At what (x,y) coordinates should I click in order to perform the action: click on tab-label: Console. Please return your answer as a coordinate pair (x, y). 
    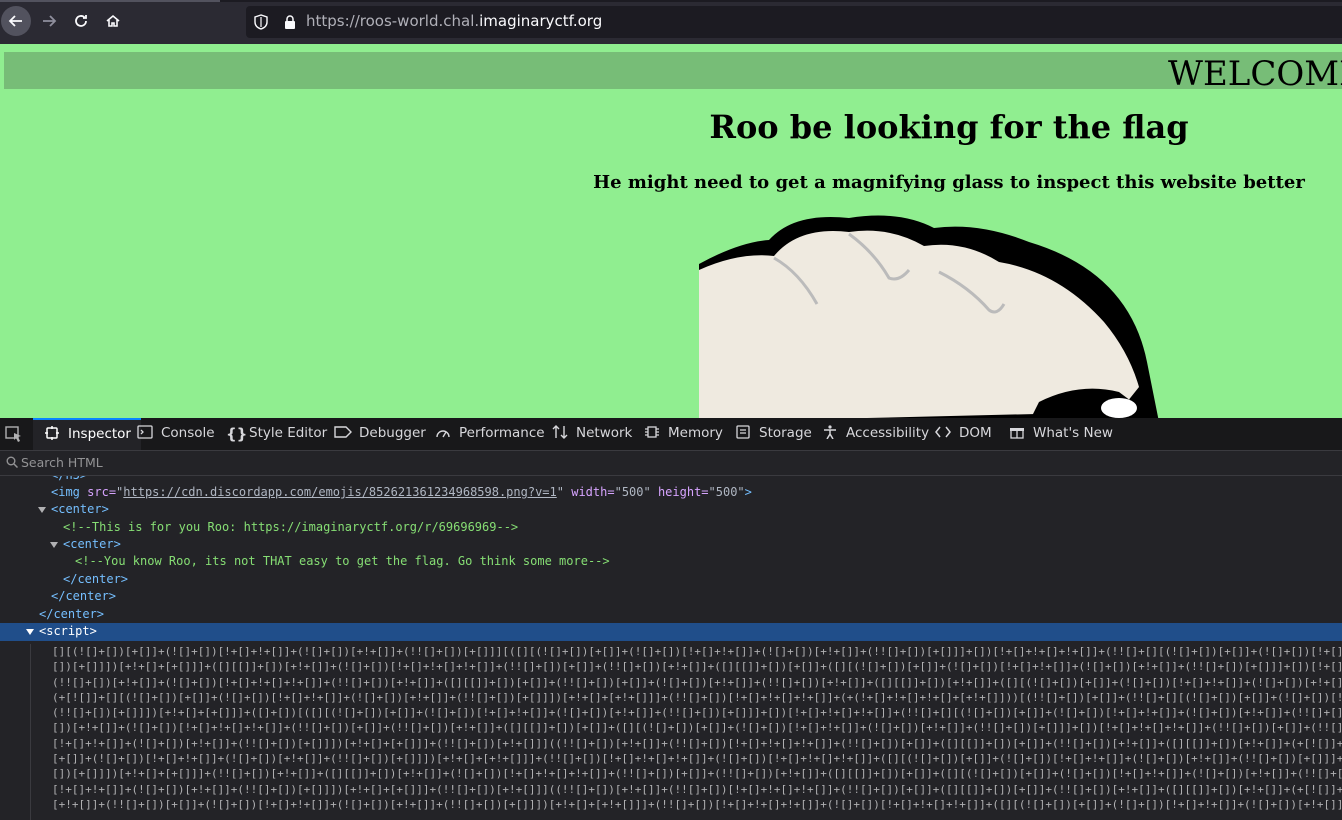
    Looking at the image, I should click on (188, 433).